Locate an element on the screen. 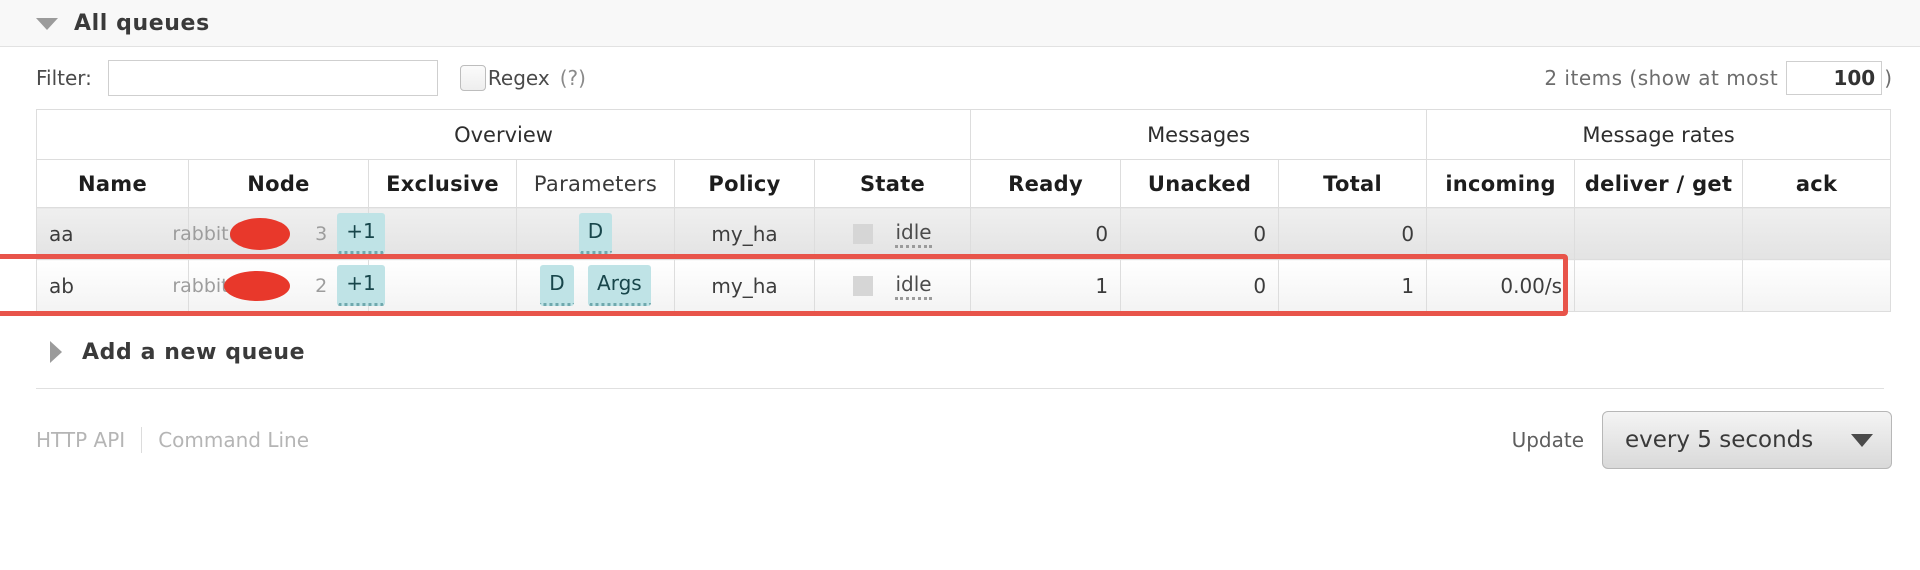  node-name-text: rabbit@xxxxxx2 is located at coordinates (249, 285).